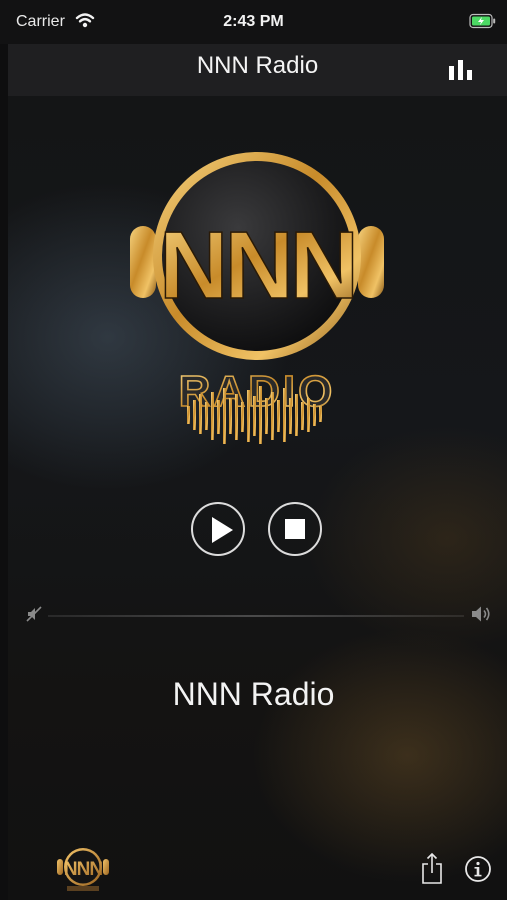 The width and height of the screenshot is (507, 900). I want to click on bar-chart-icon, so click(462, 70).